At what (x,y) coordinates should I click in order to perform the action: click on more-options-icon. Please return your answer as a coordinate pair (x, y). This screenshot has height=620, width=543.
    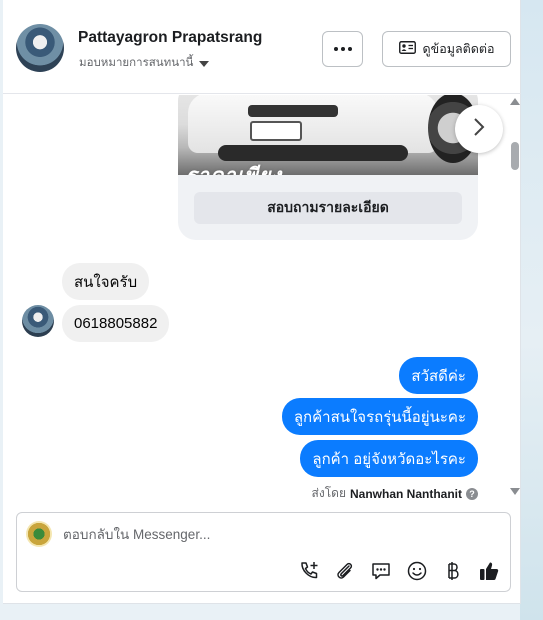
    Looking at the image, I should click on (342, 49).